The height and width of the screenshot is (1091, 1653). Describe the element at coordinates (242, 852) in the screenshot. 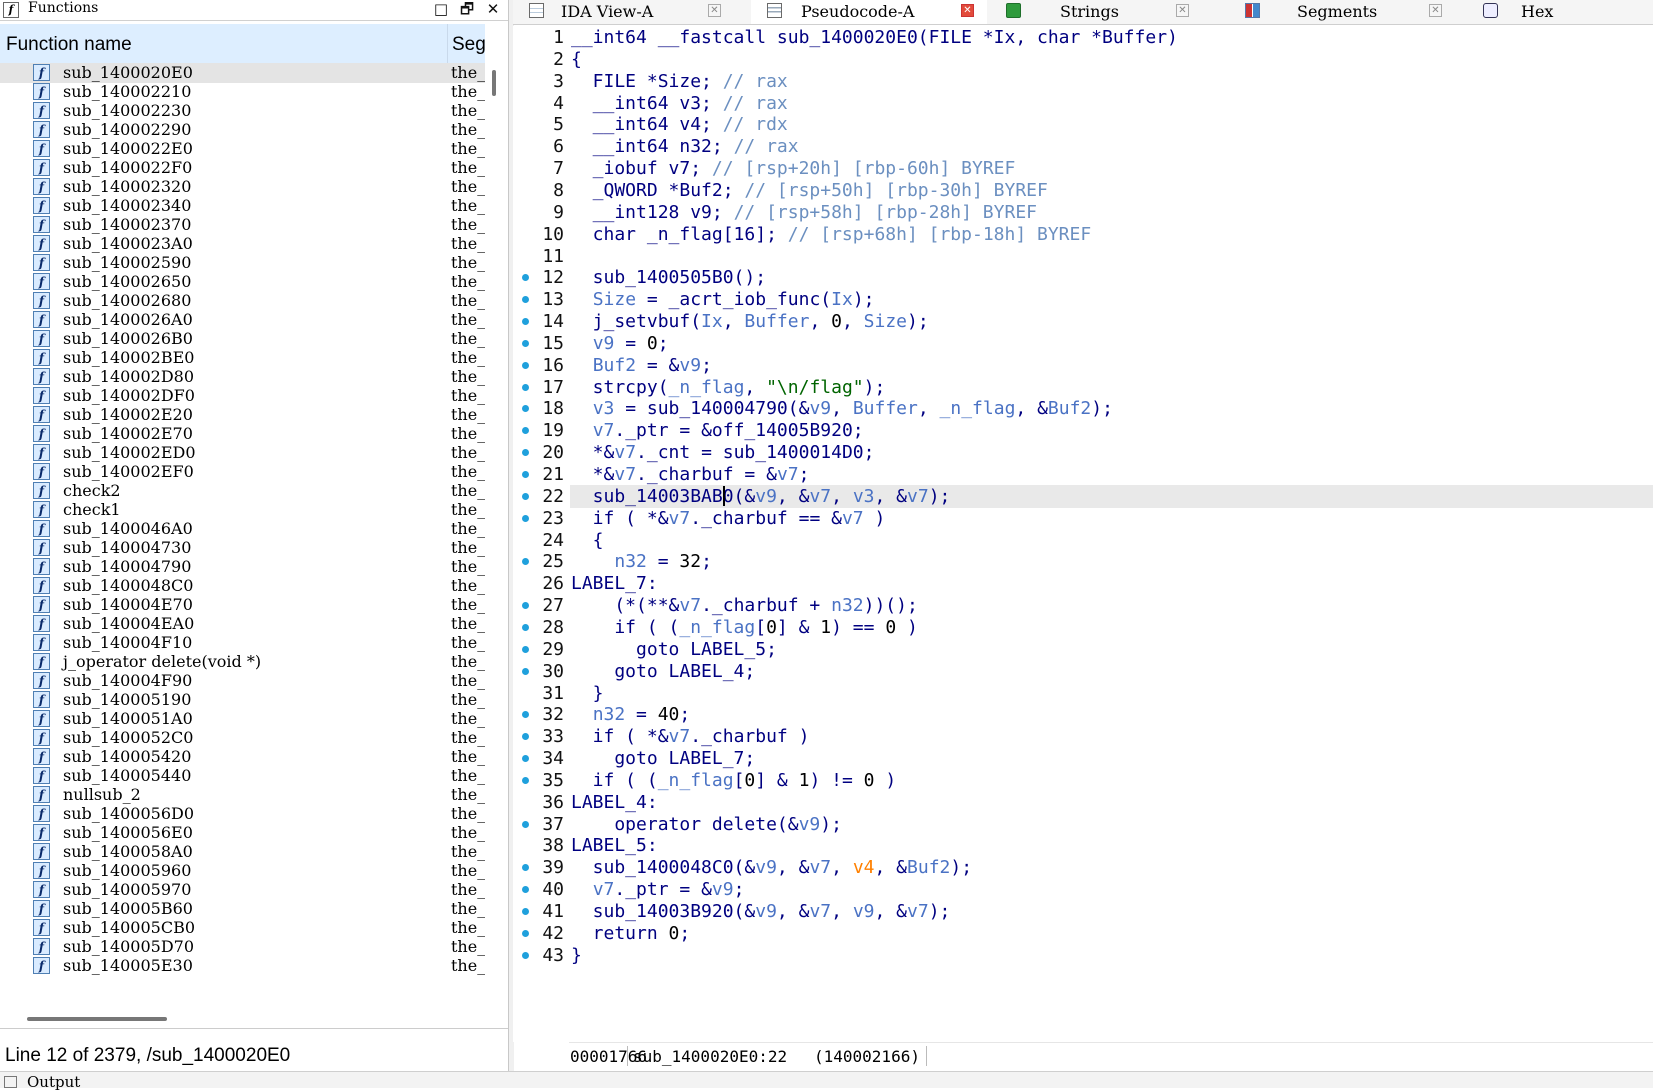

I see `function-row: f sub_1400058A0 the_` at that location.